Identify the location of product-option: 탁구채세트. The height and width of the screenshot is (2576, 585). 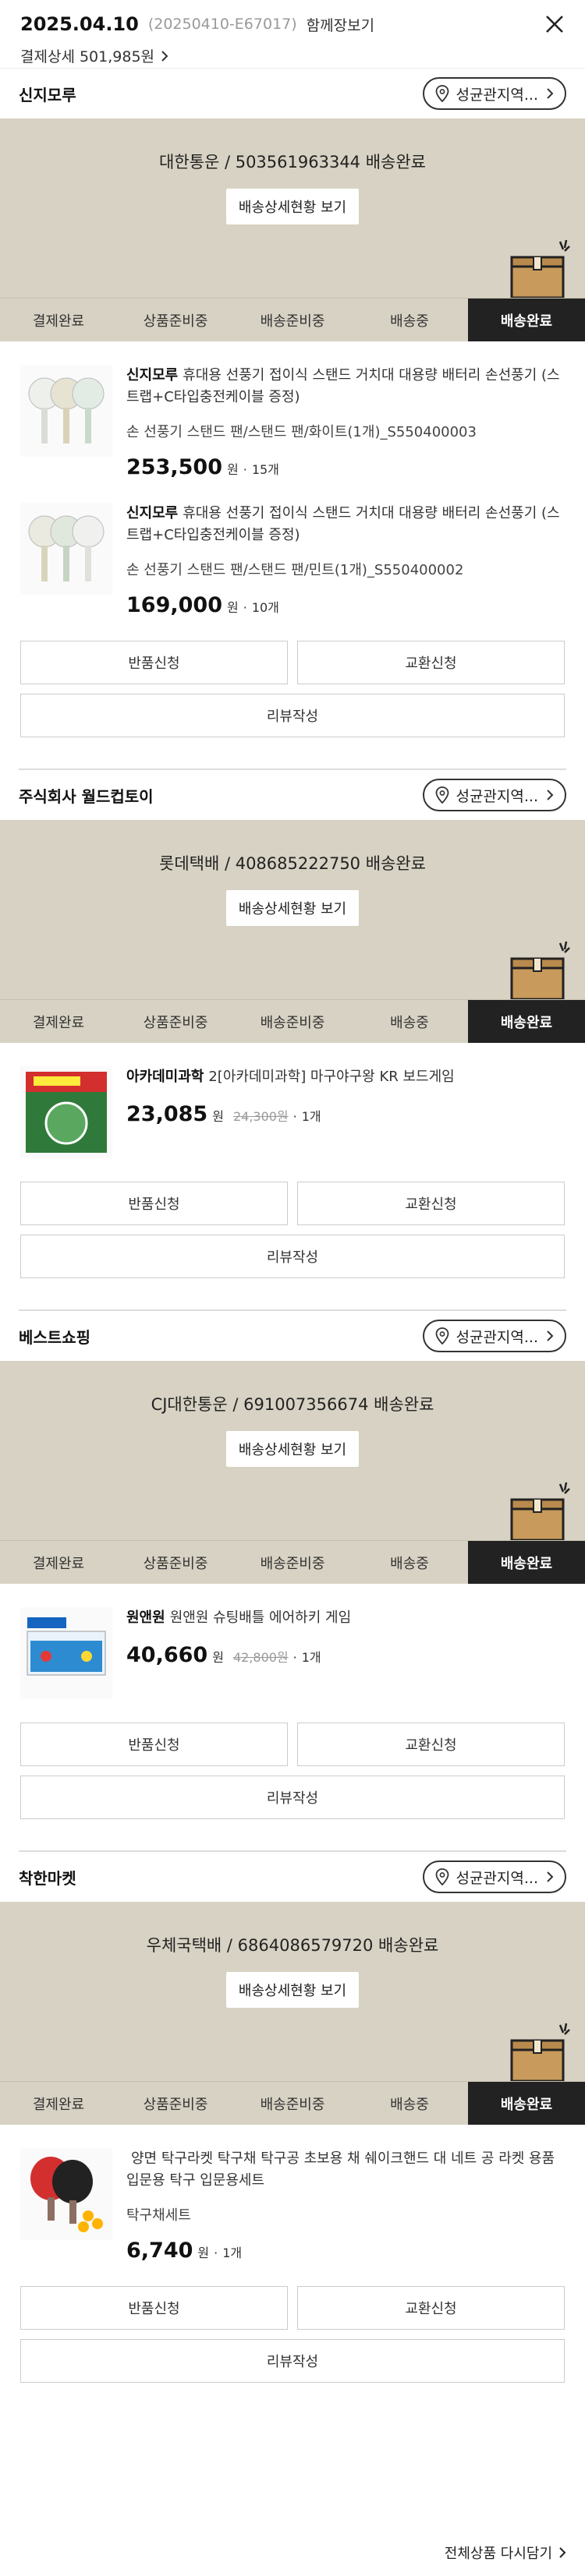
(159, 2215).